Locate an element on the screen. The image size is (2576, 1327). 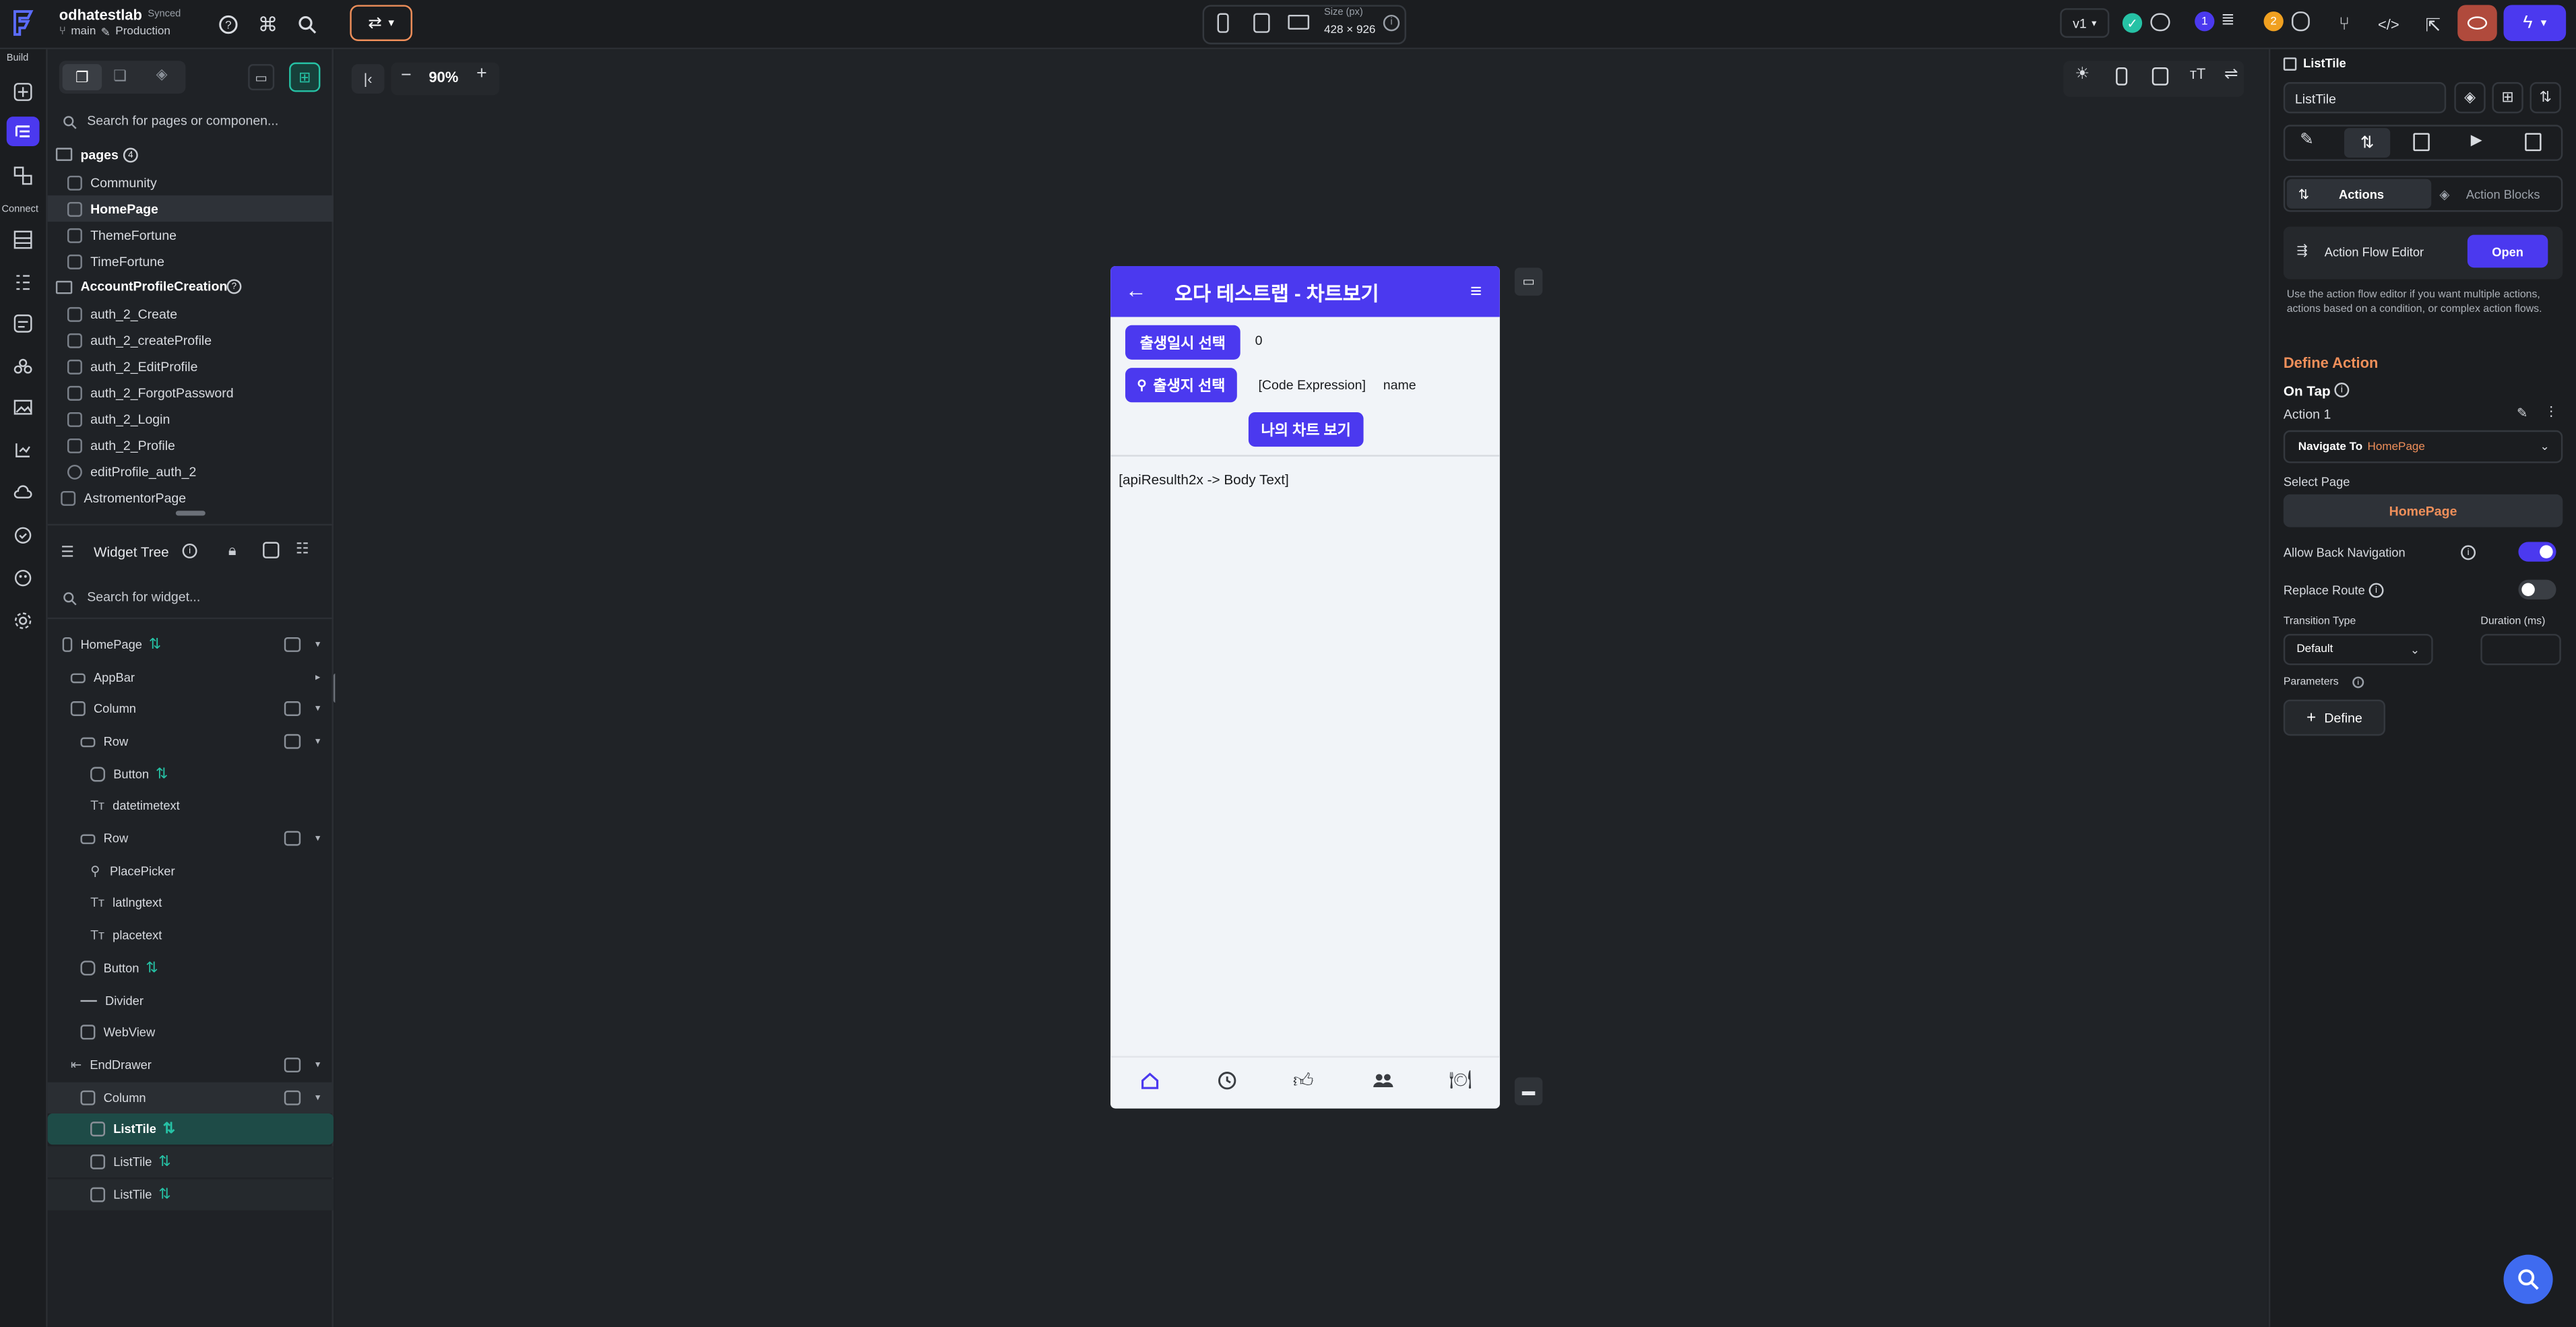
page-item-astromentor: AstromentorPage is located at coordinates (191, 497).